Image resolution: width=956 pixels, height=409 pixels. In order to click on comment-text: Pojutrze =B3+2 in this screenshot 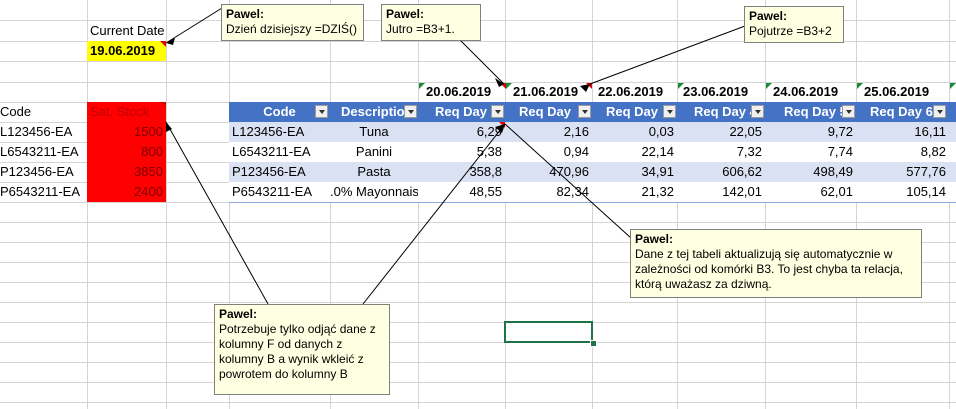, I will do `click(790, 31)`.